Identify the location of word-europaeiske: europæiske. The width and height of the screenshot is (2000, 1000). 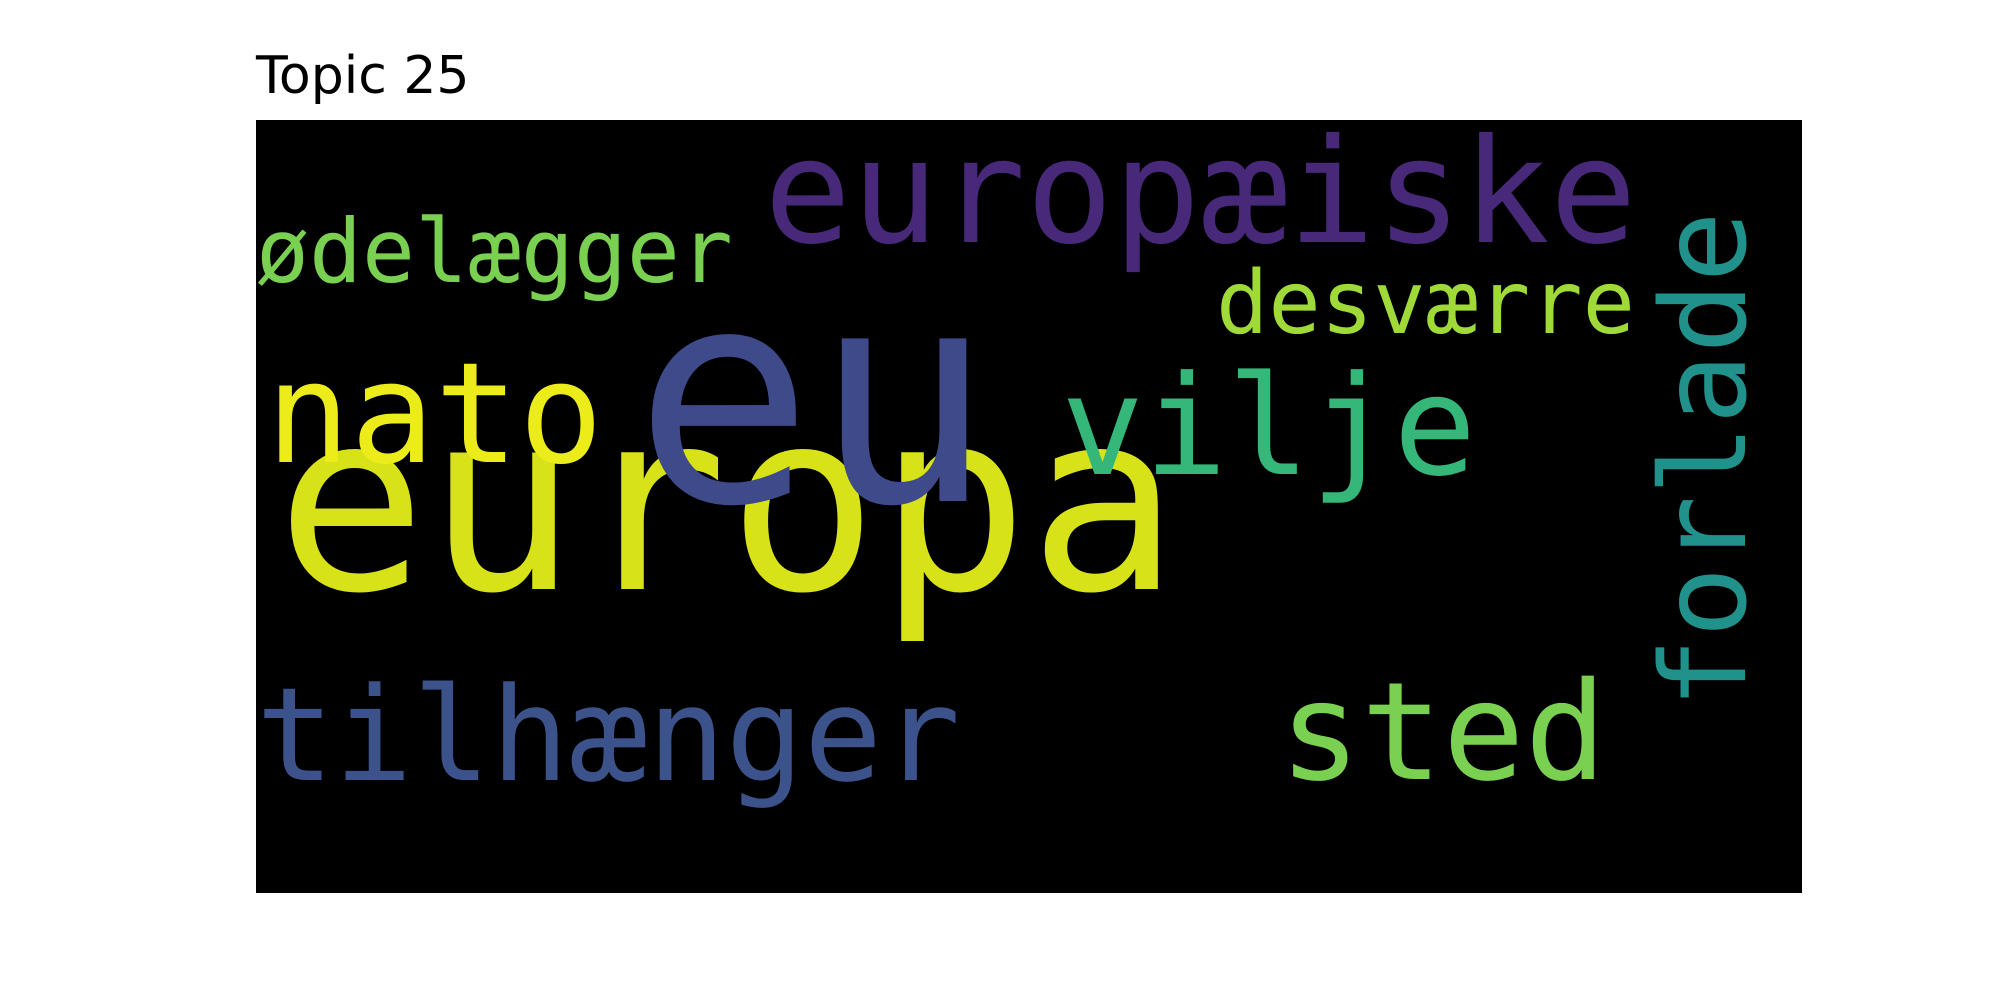
(1200, 198).